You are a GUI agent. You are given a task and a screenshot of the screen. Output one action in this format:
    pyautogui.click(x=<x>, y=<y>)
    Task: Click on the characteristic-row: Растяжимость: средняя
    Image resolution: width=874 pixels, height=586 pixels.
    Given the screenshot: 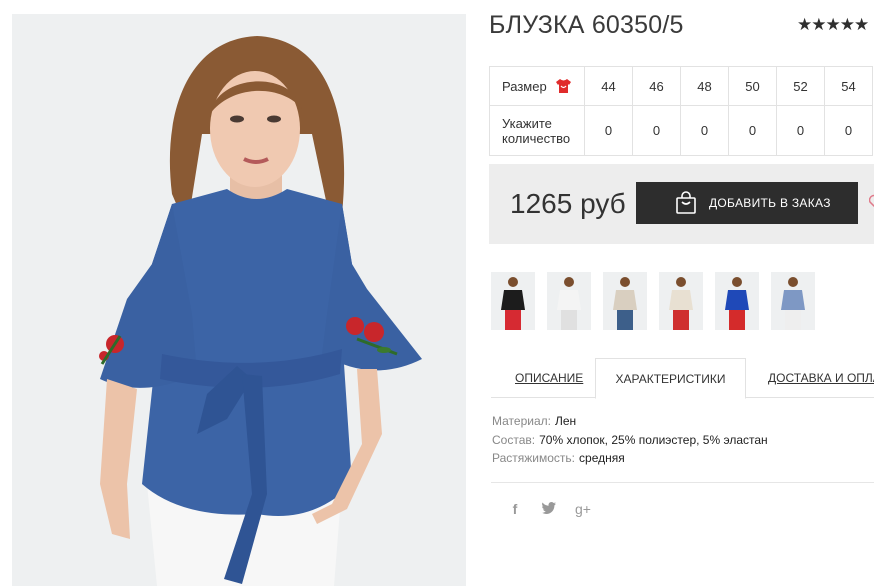 What is the action you would take?
    pyautogui.click(x=630, y=458)
    